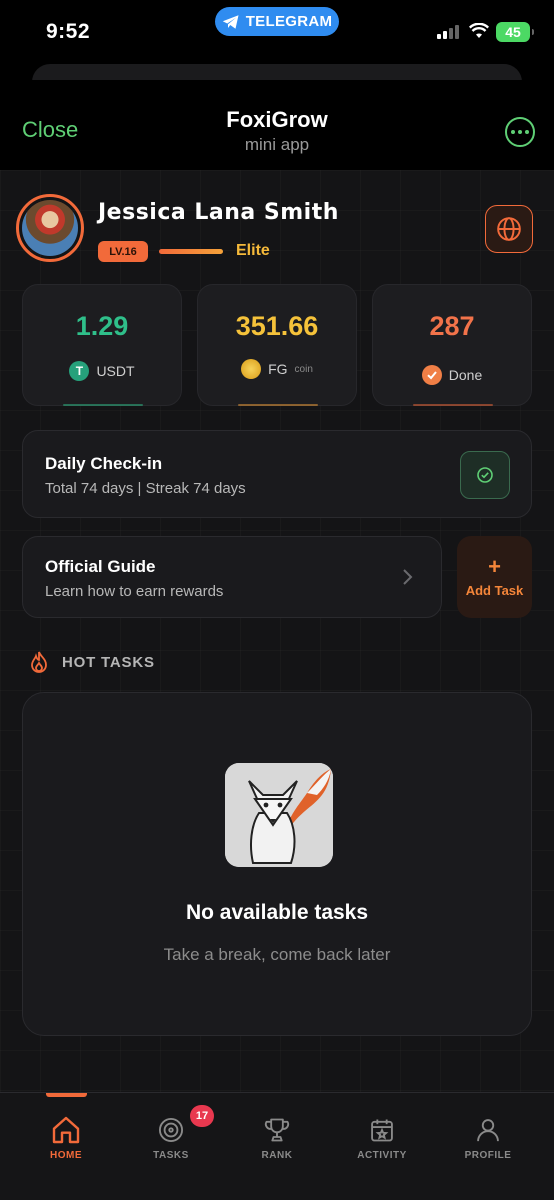 This screenshot has height=1200, width=554. What do you see at coordinates (488, 1130) in the screenshot?
I see `user-icon` at bounding box center [488, 1130].